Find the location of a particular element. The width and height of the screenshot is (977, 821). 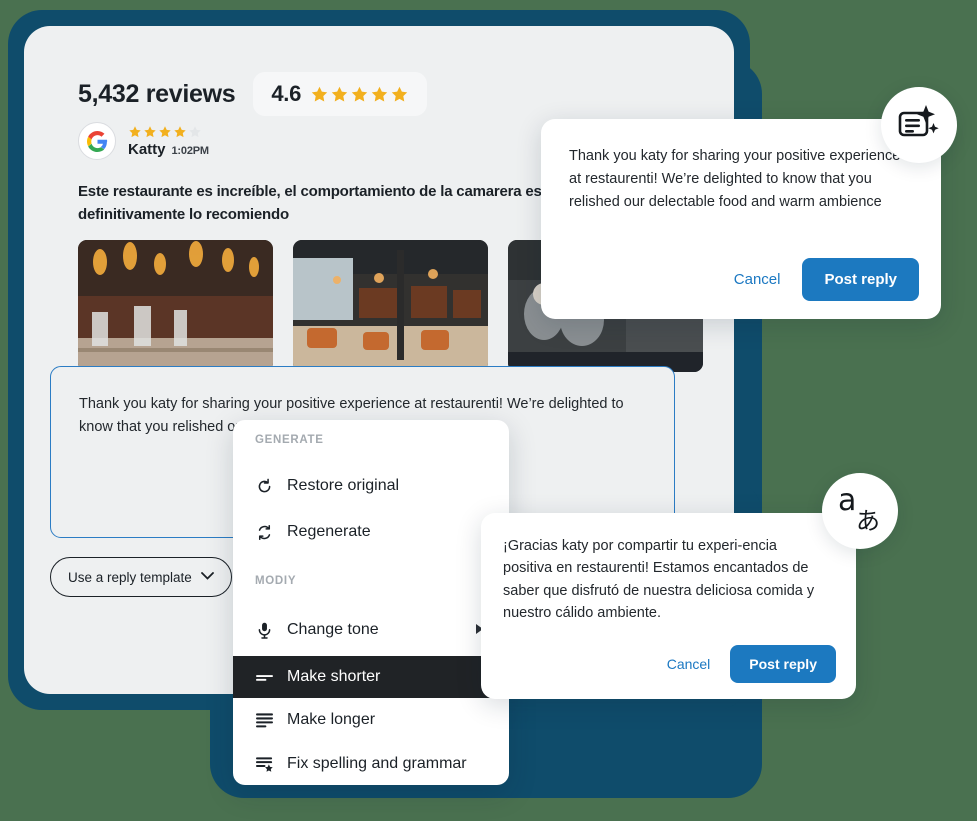

microphone-icon is located at coordinates (264, 630).